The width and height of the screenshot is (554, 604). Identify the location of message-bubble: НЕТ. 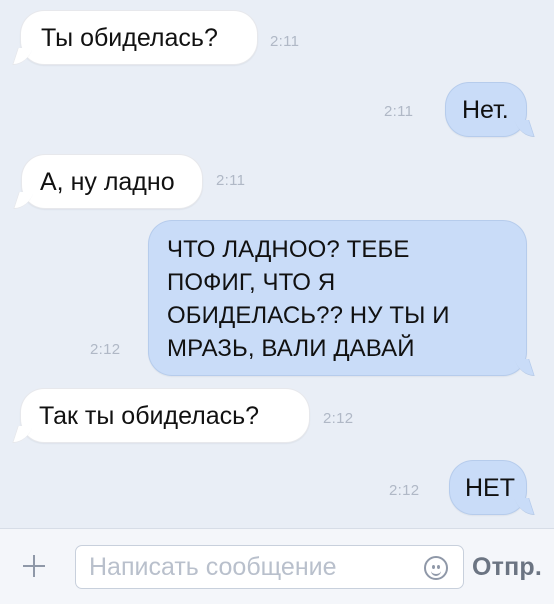
(488, 487).